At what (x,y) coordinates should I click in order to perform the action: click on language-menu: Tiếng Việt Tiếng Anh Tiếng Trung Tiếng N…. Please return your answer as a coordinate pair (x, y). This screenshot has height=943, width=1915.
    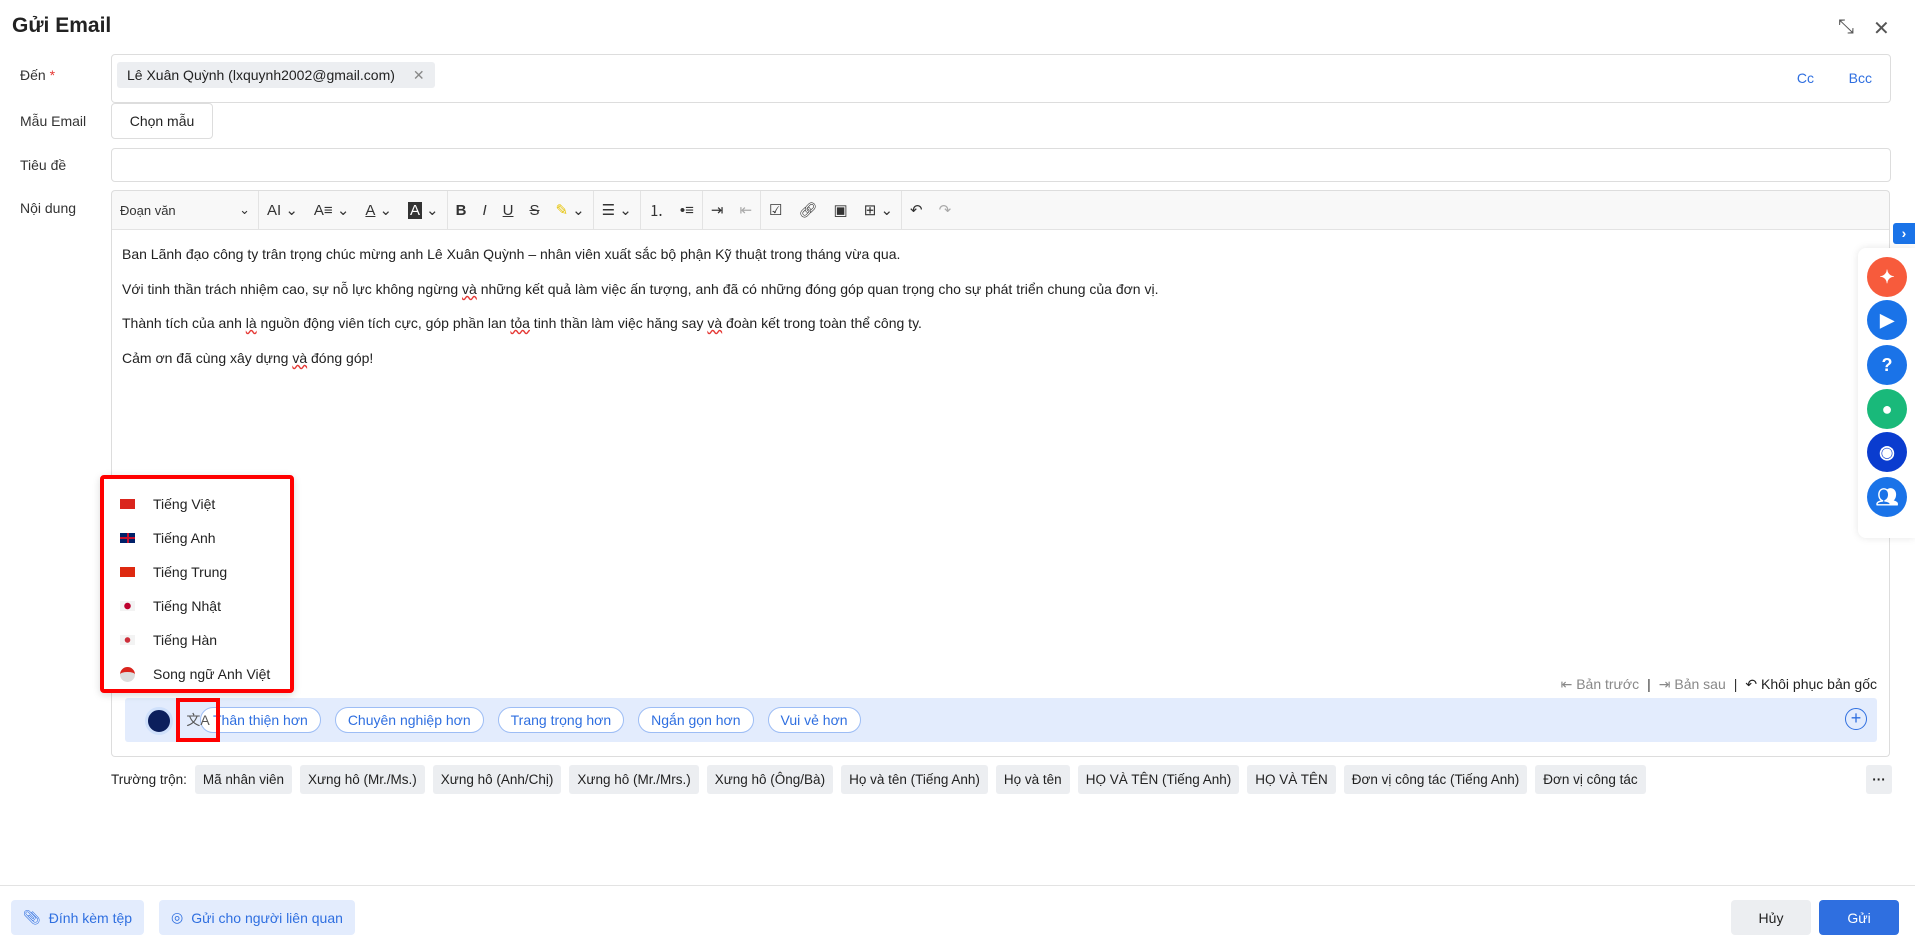
    Looking at the image, I should click on (197, 584).